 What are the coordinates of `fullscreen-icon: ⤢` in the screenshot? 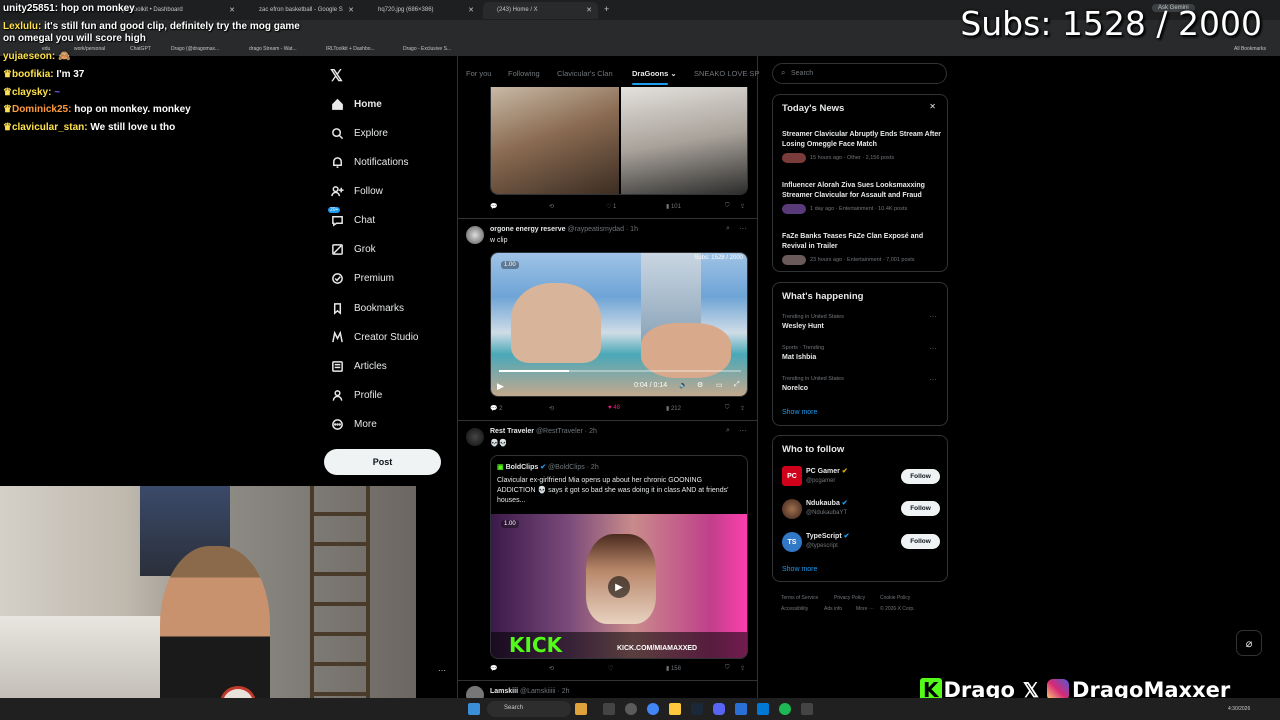 It's located at (737, 385).